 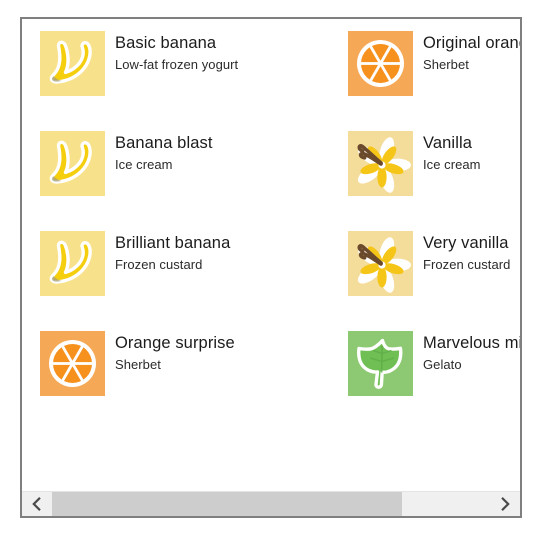 I want to click on gridview-item-subtitle: Low-fat frozen yogurt, so click(x=177, y=64).